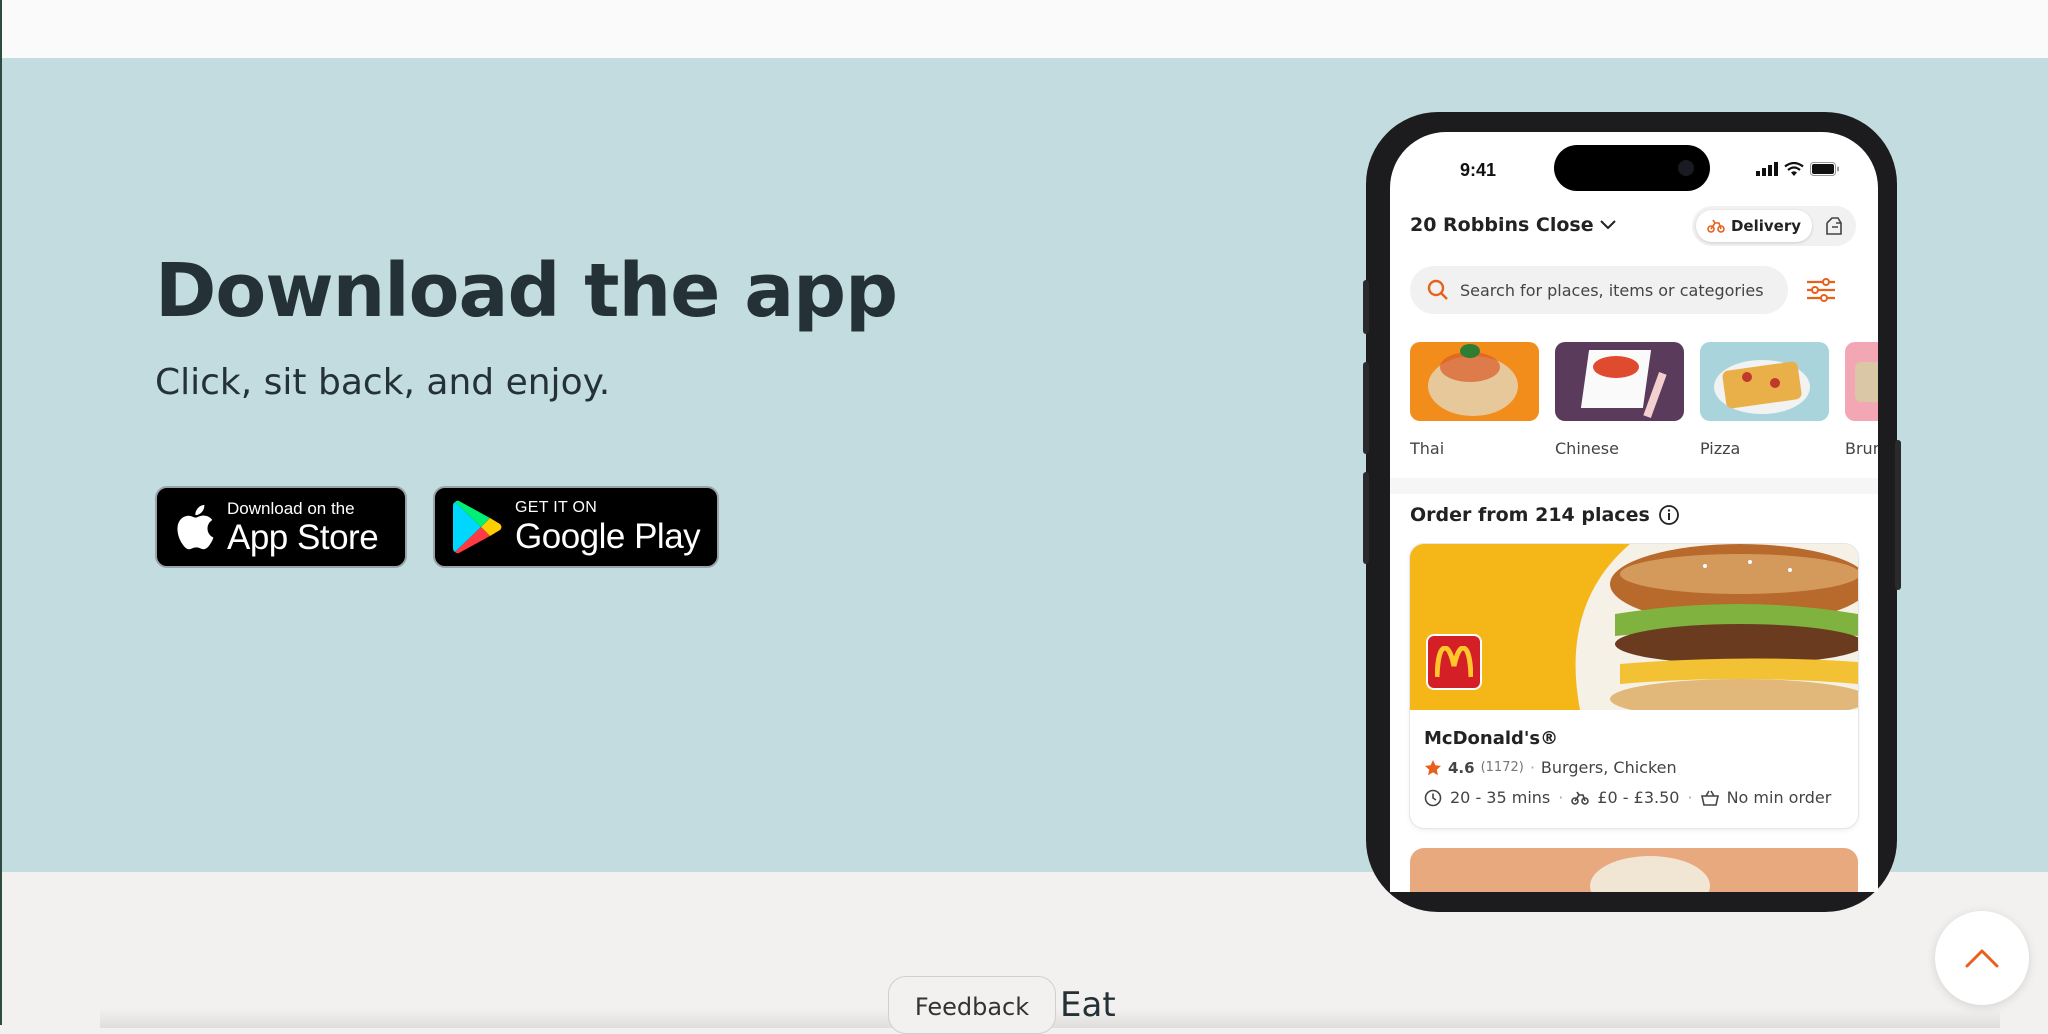 The width and height of the screenshot is (2048, 1034). What do you see at coordinates (1861, 448) in the screenshot?
I see `category-label: Brun` at bounding box center [1861, 448].